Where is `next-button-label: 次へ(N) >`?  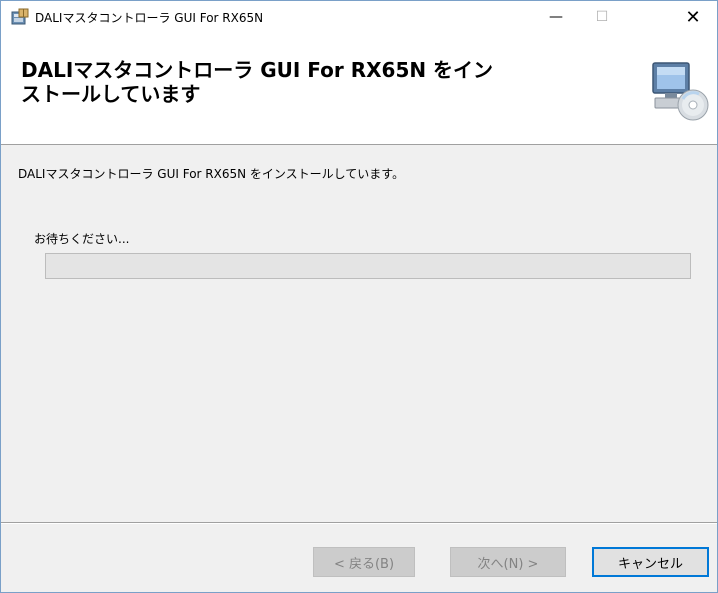
next-button-label: 次へ(N) > is located at coordinates (508, 564).